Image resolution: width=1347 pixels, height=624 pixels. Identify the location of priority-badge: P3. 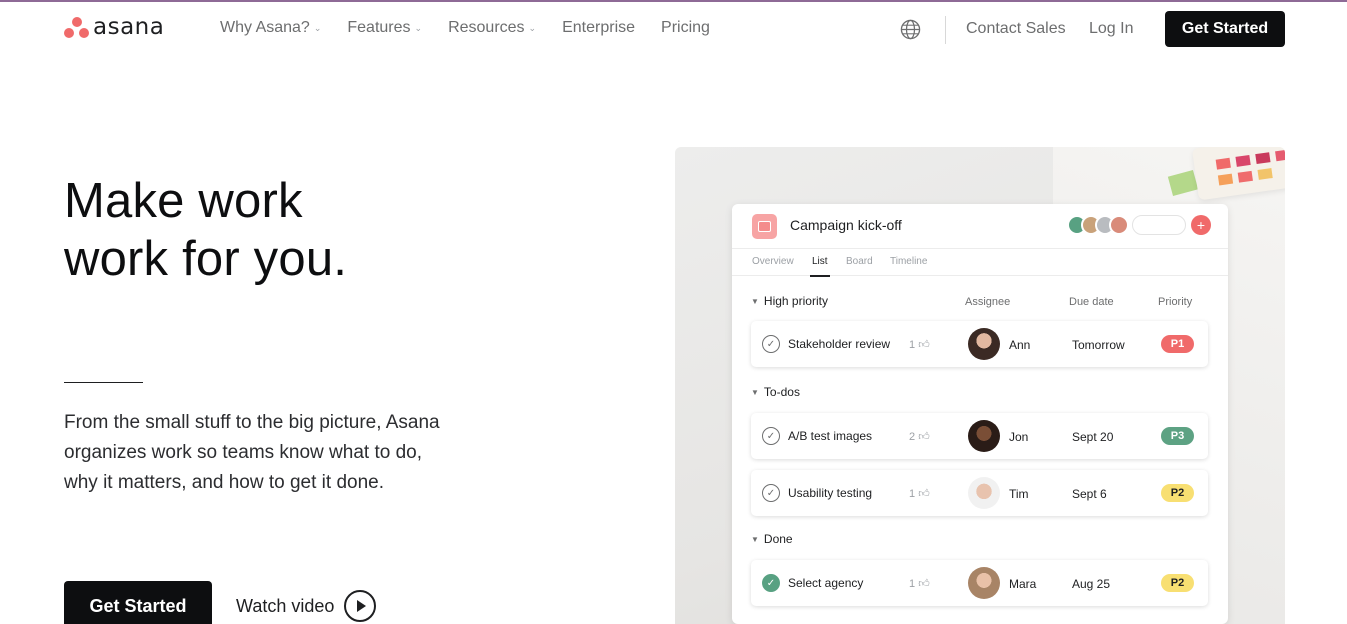
(1177, 436).